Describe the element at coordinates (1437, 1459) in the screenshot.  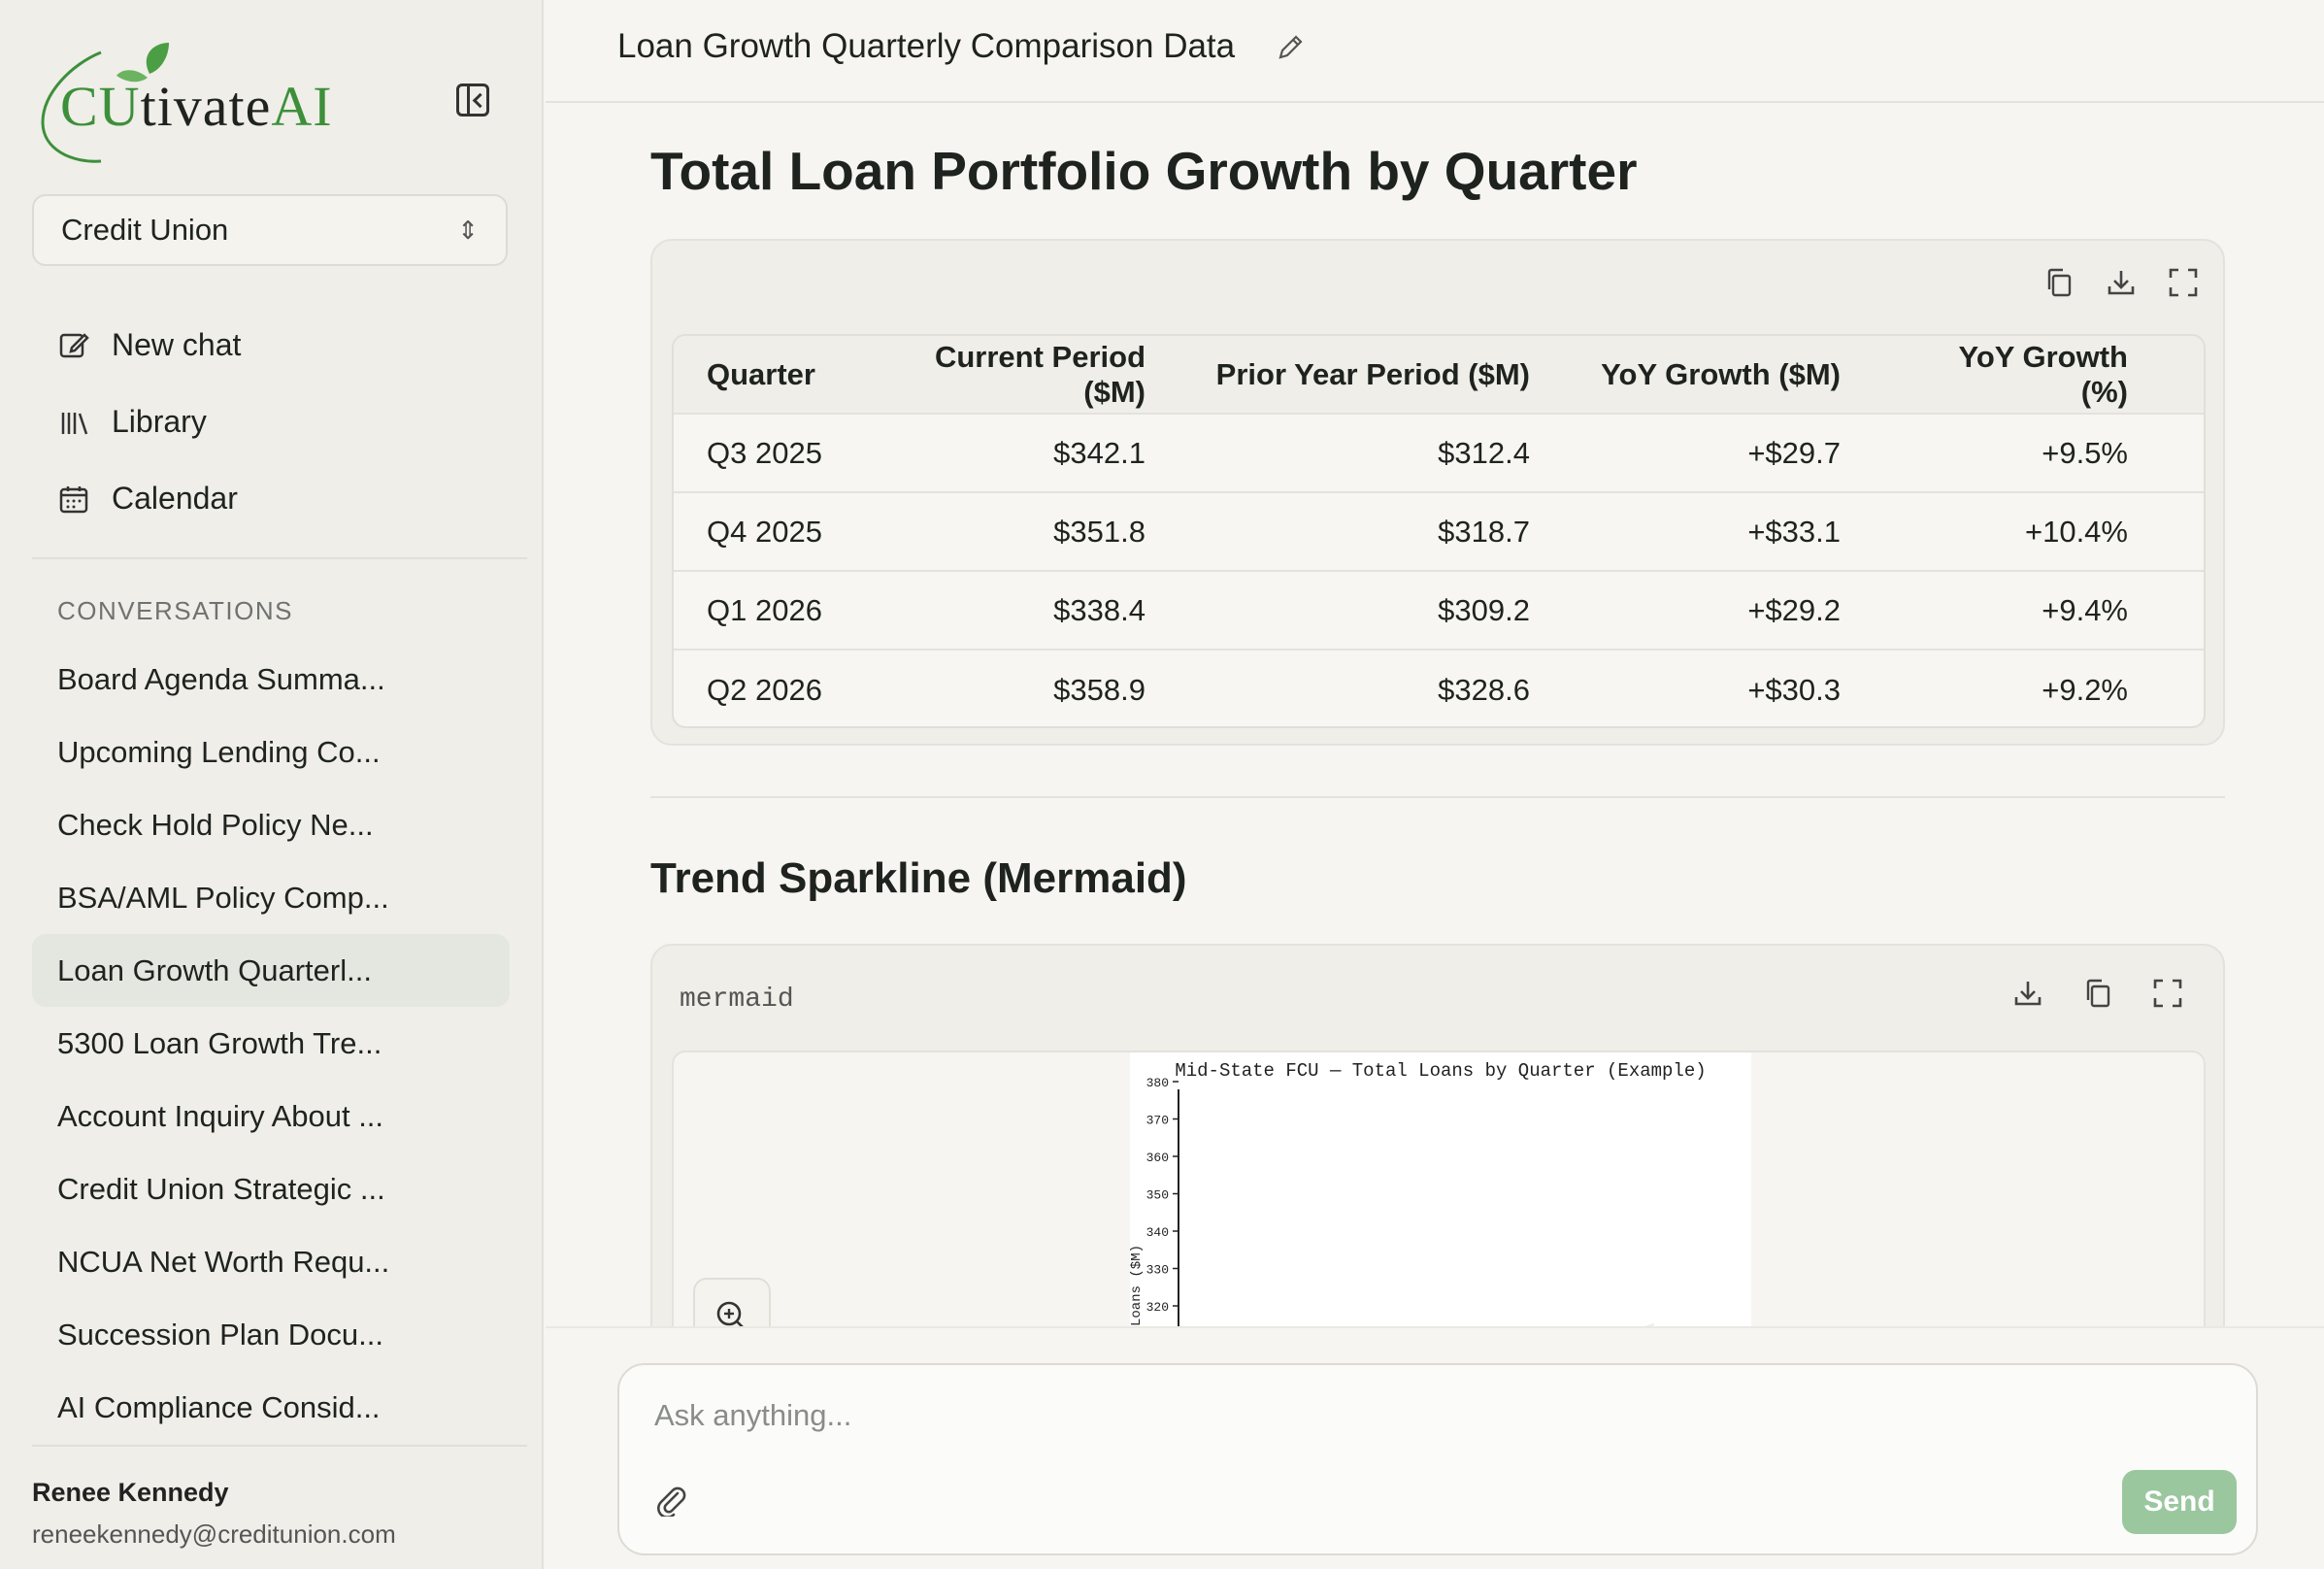
I see `message-composer: Ask anything... Send` at that location.